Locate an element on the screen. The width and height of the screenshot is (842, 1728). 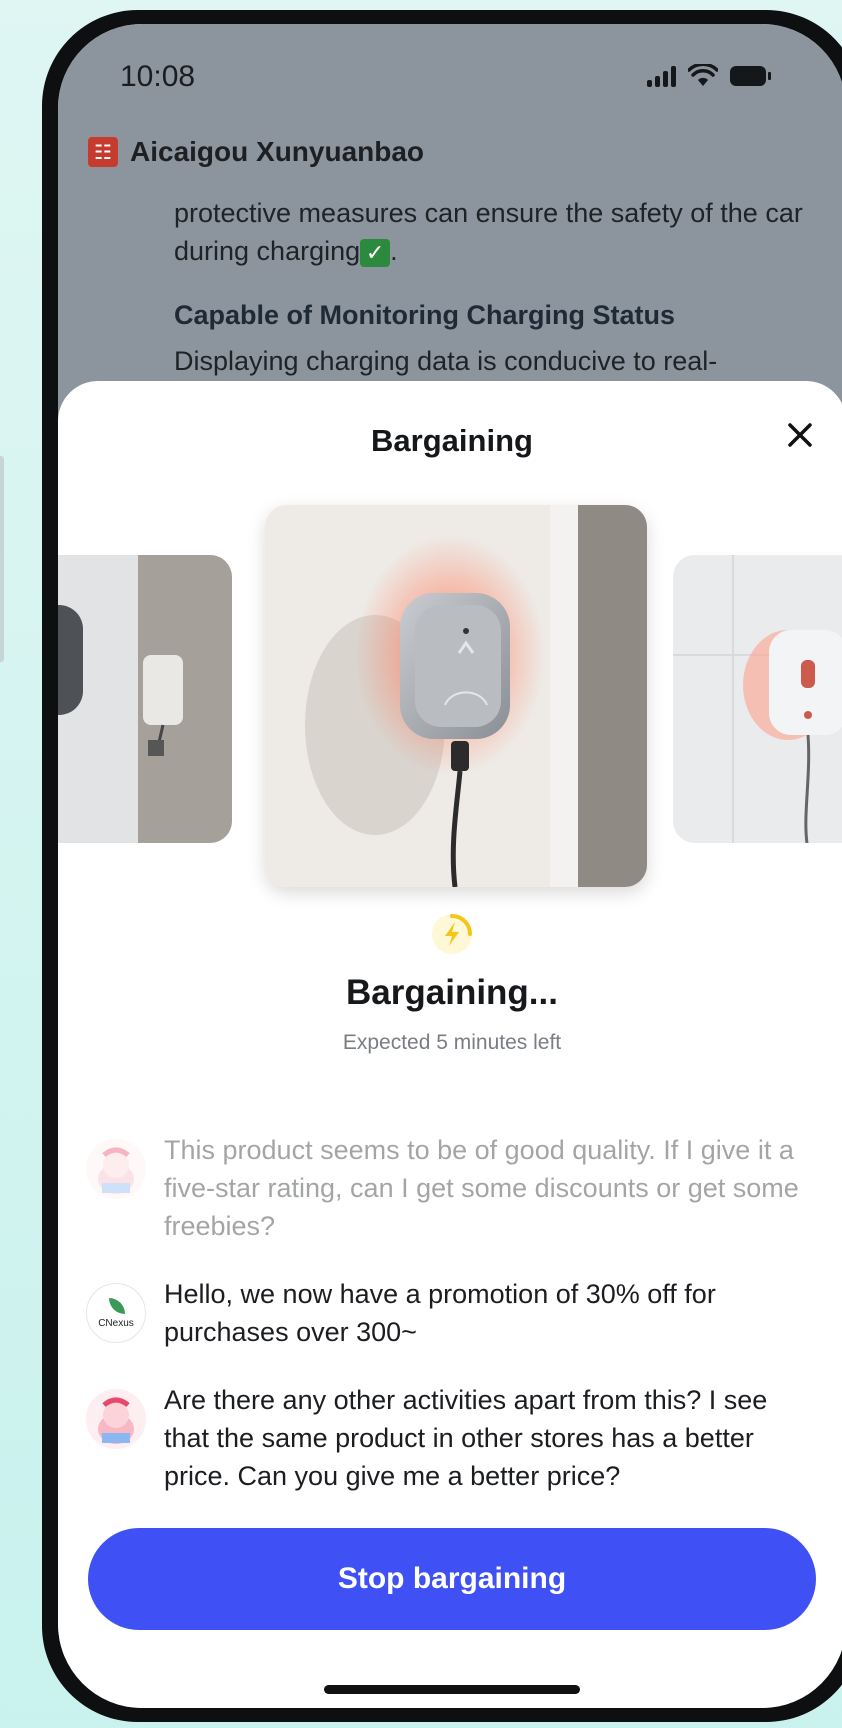
background-heading: Capable of Monitoring Charging Status is located at coordinates (424, 315).